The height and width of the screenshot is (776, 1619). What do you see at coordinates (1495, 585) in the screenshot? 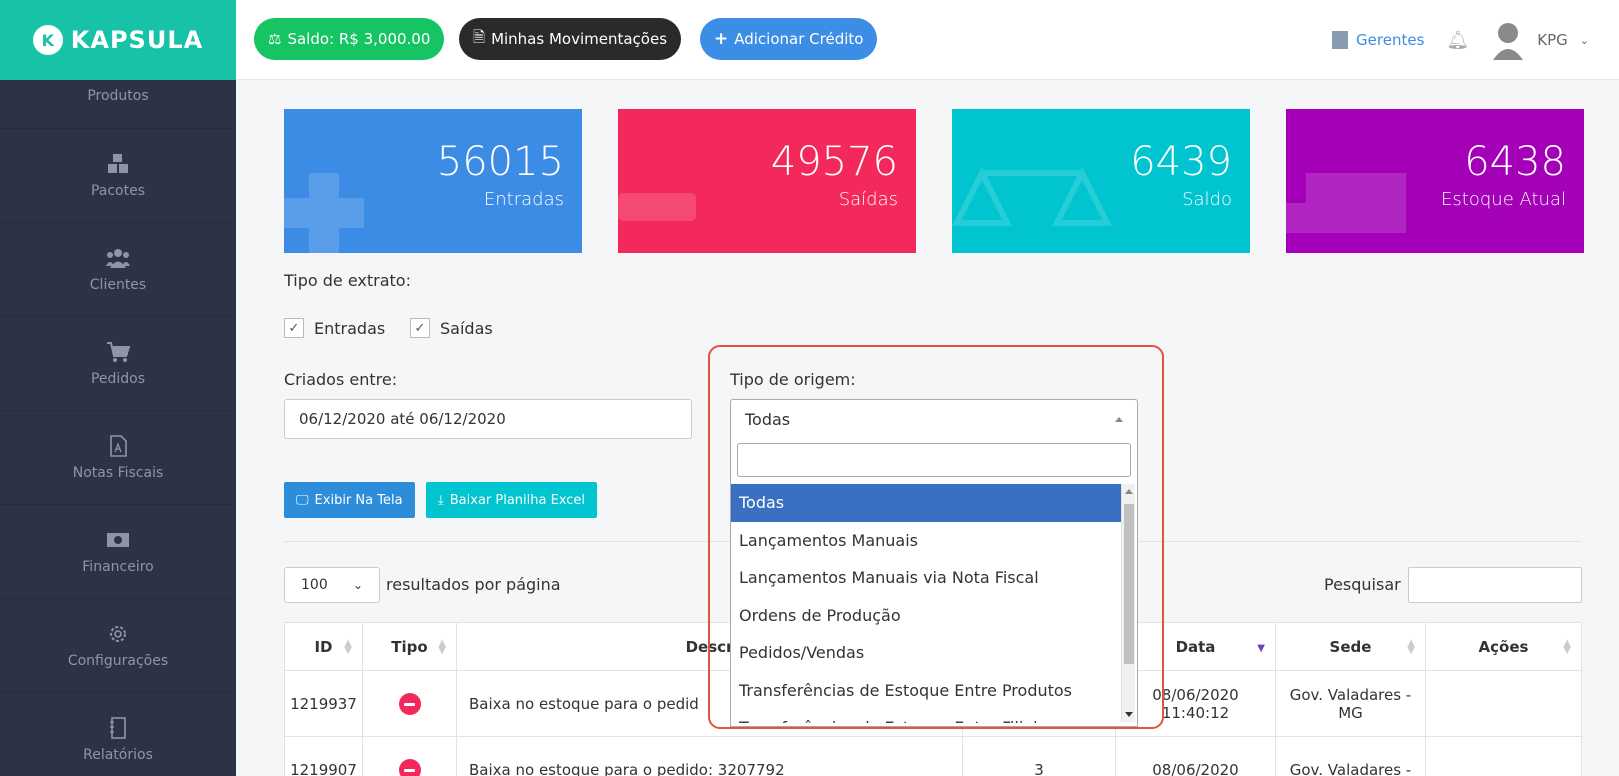
I see `search-input` at bounding box center [1495, 585].